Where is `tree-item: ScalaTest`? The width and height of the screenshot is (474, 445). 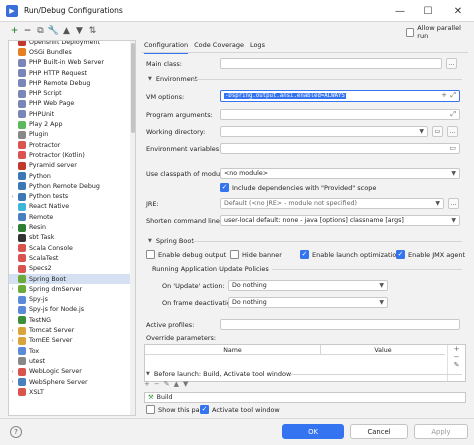
tree-item: ScalaTest is located at coordinates (72, 258).